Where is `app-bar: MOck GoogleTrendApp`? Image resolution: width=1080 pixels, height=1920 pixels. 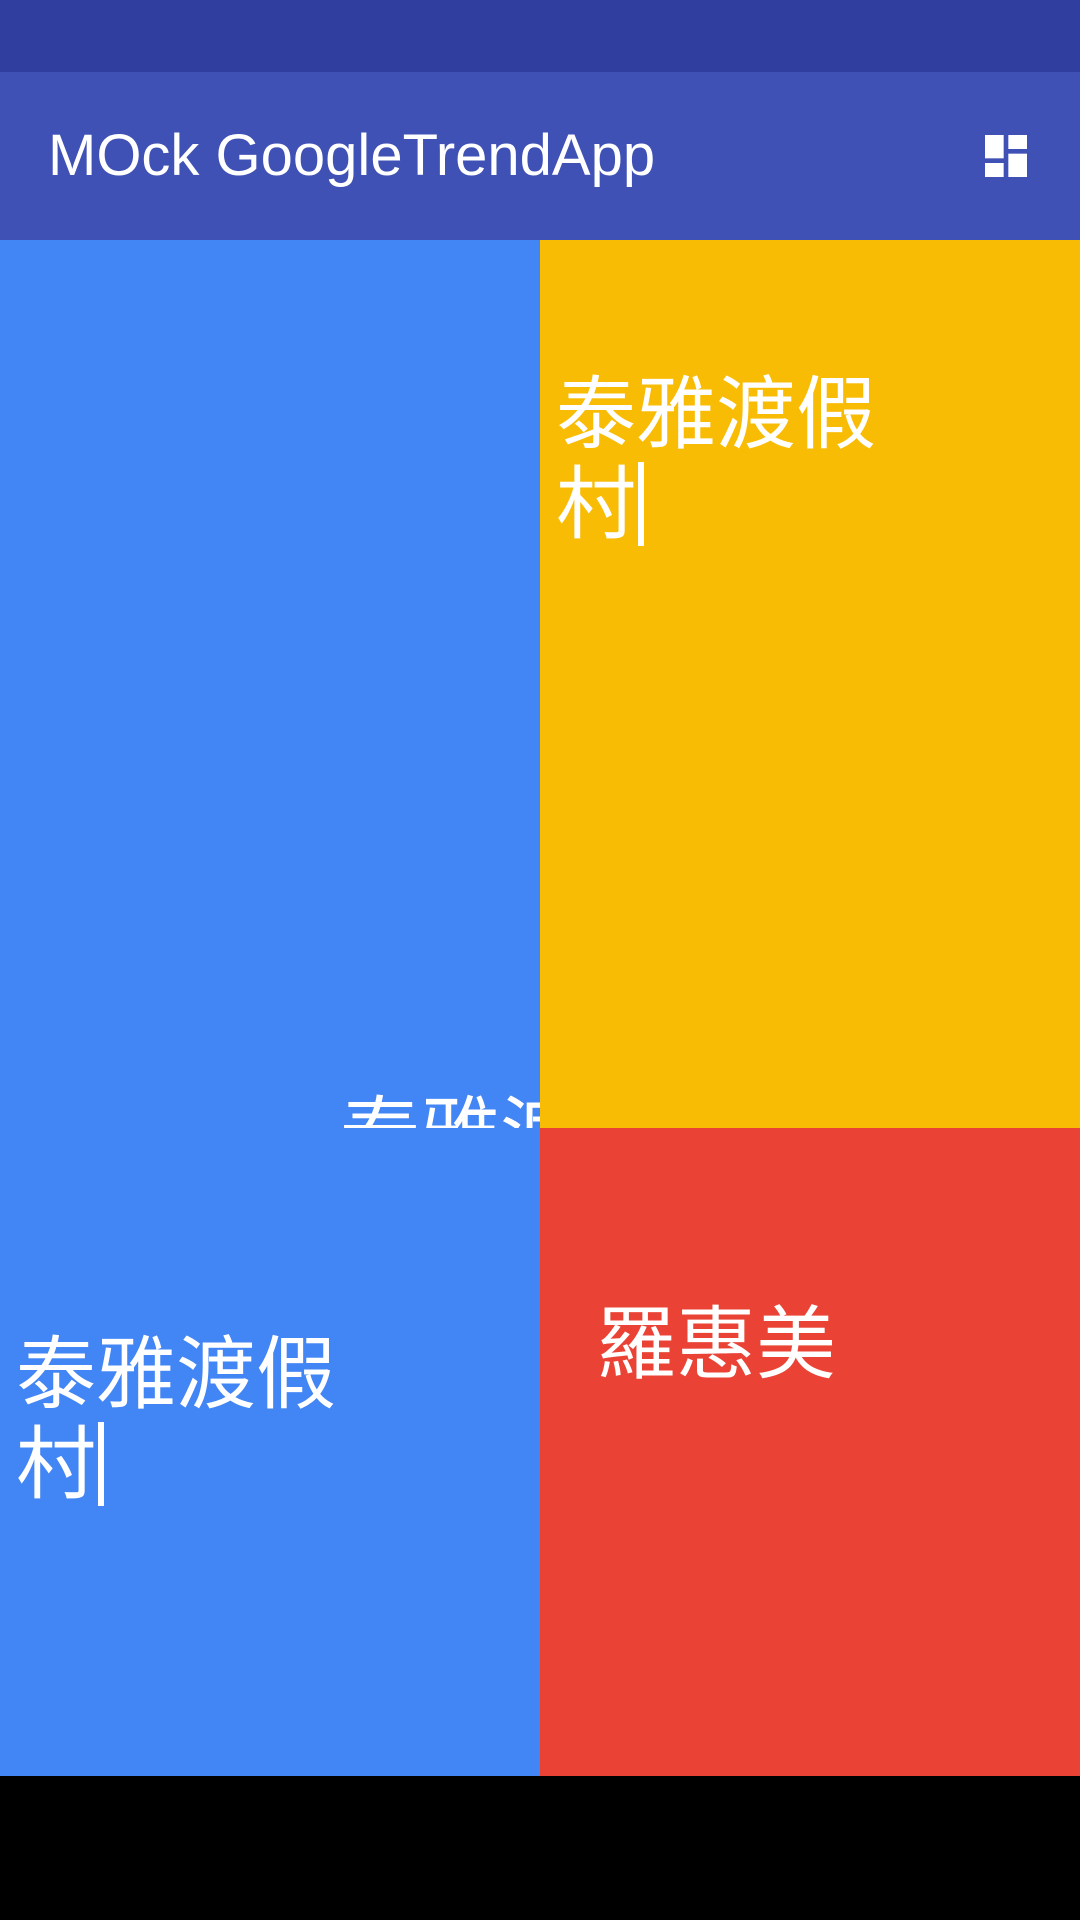 app-bar: MOck GoogleTrendApp is located at coordinates (540, 156).